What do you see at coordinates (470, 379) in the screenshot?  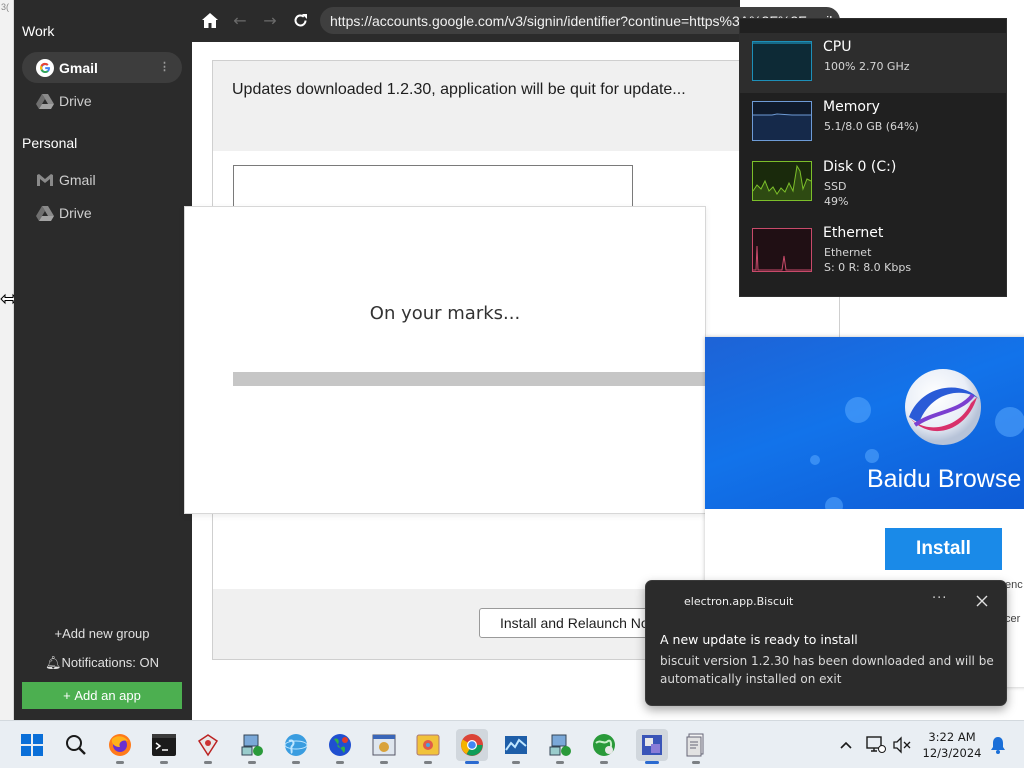 I see `loading-progress-bar` at bounding box center [470, 379].